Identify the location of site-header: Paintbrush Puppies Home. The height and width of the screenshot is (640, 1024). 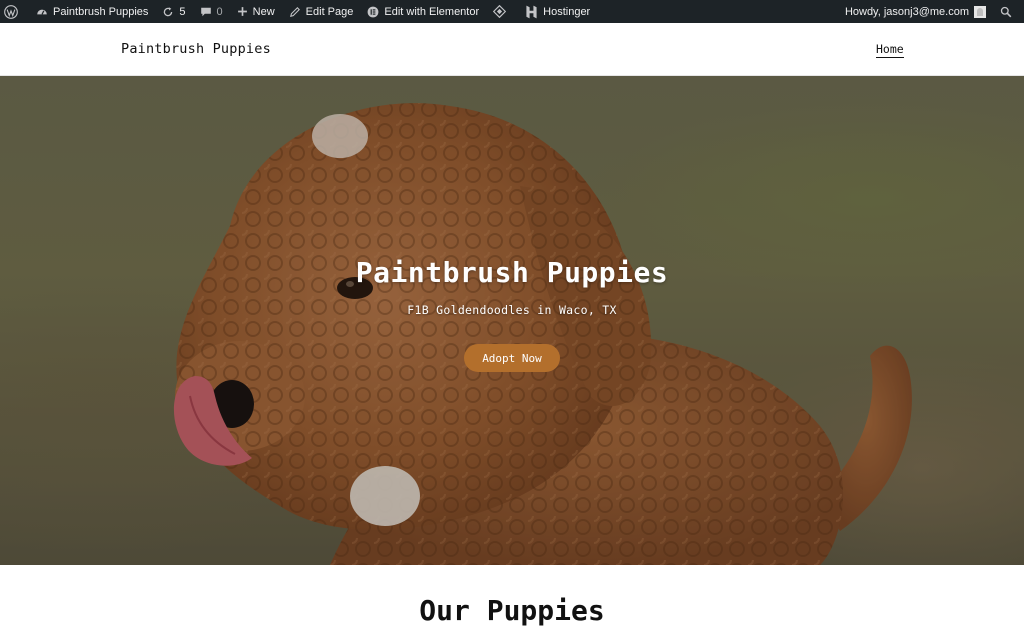
(512, 49).